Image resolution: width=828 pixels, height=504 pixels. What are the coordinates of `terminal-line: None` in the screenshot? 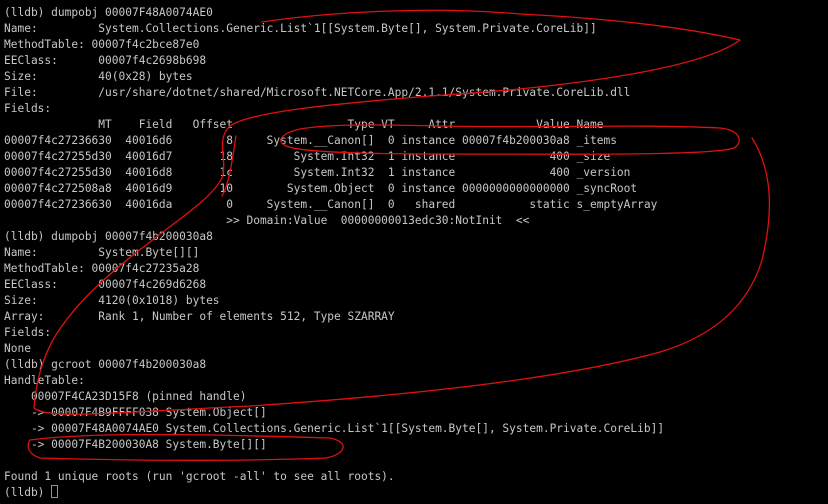 It's located at (17, 348).